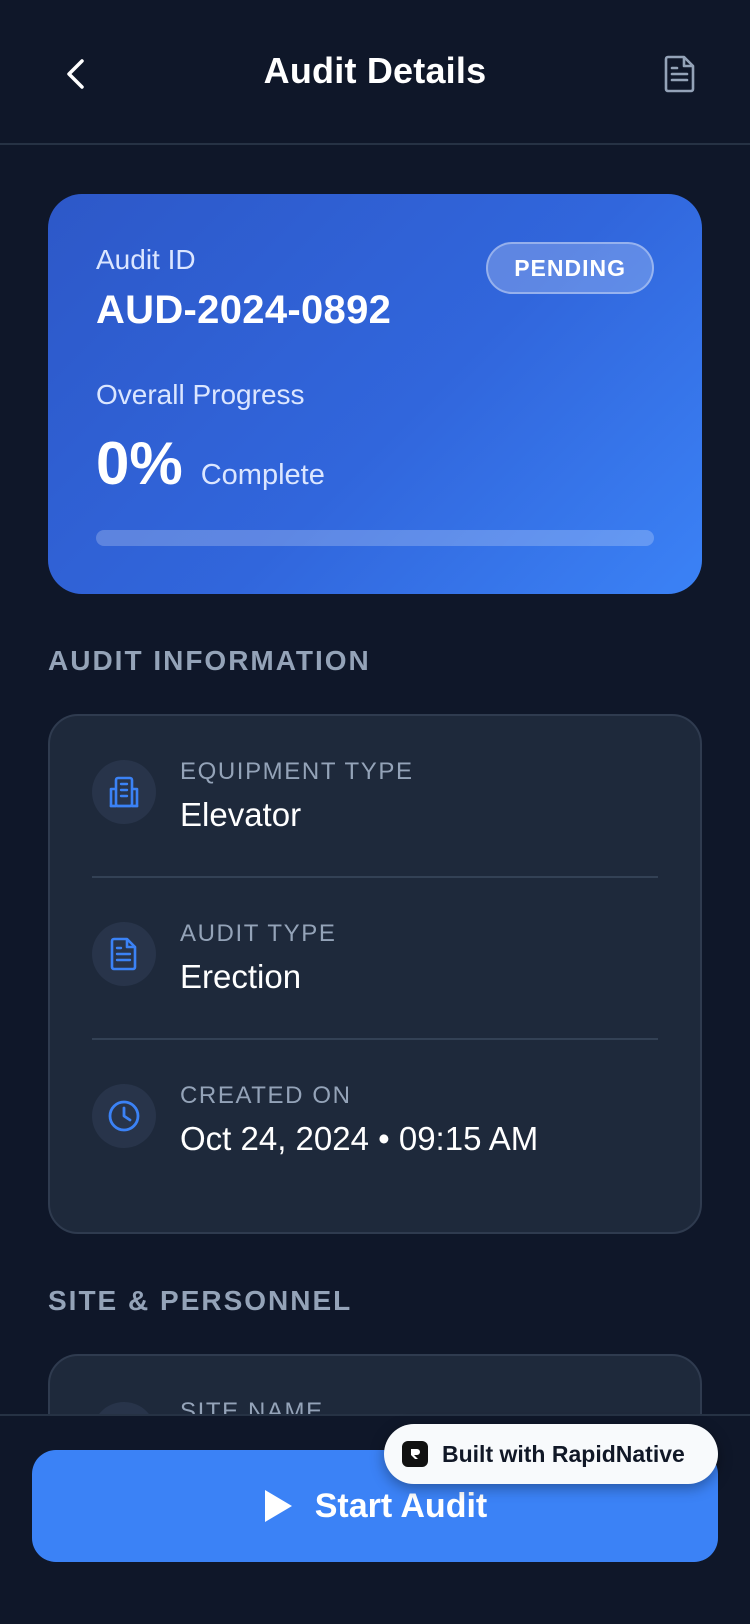  I want to click on info-text: AUDIT TYPE Erection, so click(258, 958).